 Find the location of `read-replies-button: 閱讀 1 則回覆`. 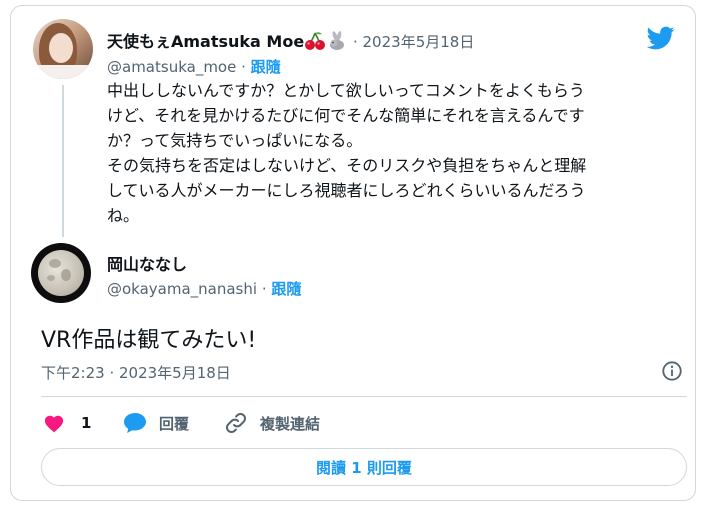

read-replies-button: 閱讀 1 則回覆 is located at coordinates (364, 467).